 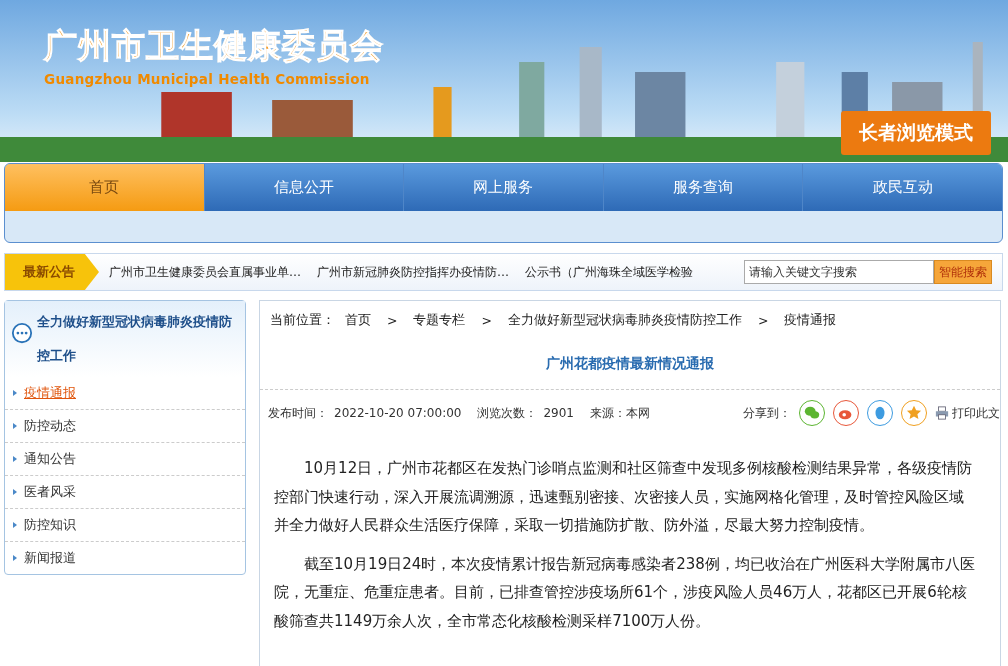 What do you see at coordinates (609, 272) in the screenshot?
I see `notice-link: 公示书（广州海珠全域医学检验` at bounding box center [609, 272].